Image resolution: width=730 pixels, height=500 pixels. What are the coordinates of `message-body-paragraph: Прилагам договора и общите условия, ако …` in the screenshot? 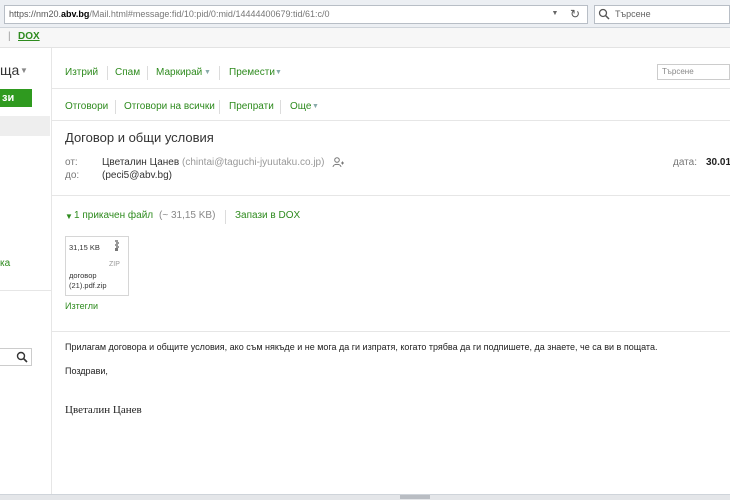 It's located at (361, 347).